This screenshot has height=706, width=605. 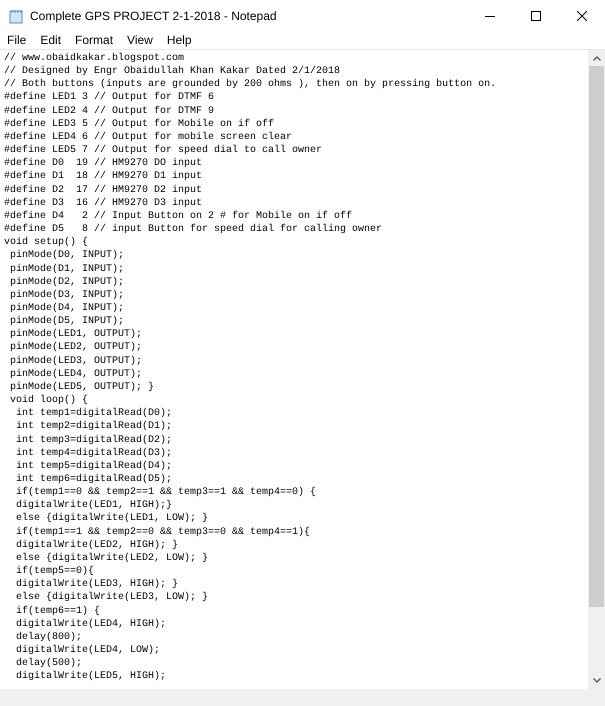 What do you see at coordinates (148, 137) in the screenshot?
I see `code-line: #define LED4 6 // Output for mobile screen clear` at bounding box center [148, 137].